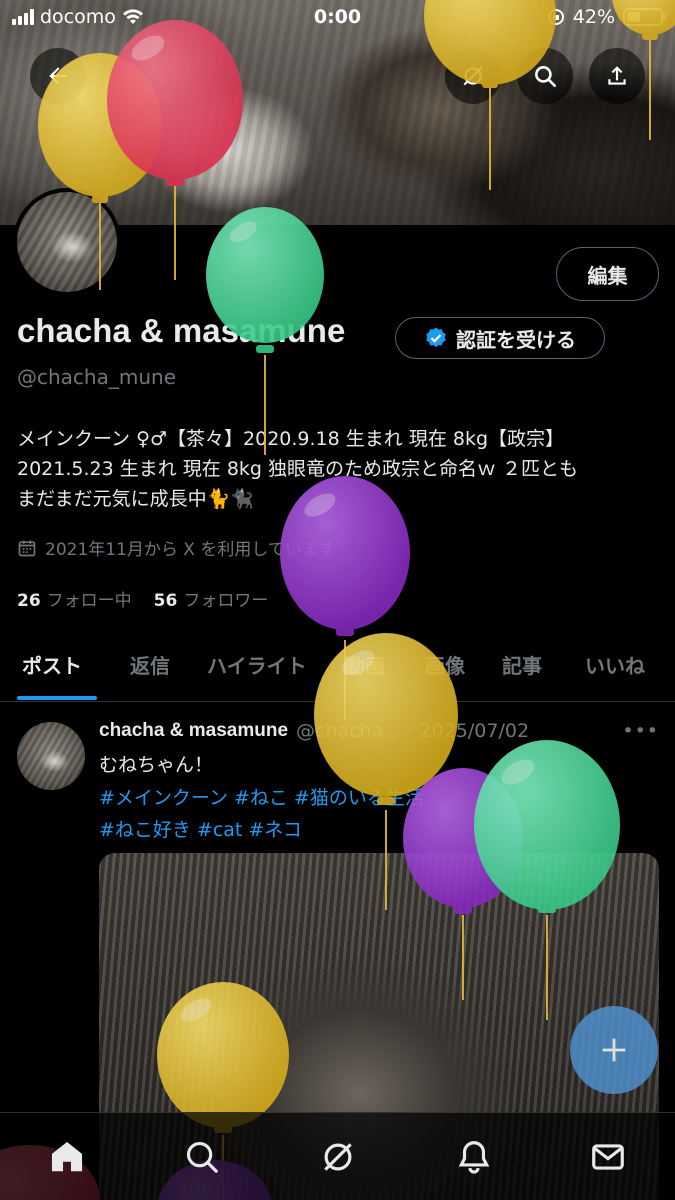  What do you see at coordinates (298, 469) in the screenshot?
I see `bio-line: 2021.5.23 生まれ 現在 8kg 独眼竜のため政宗と命名ｗ ２匹とも` at bounding box center [298, 469].